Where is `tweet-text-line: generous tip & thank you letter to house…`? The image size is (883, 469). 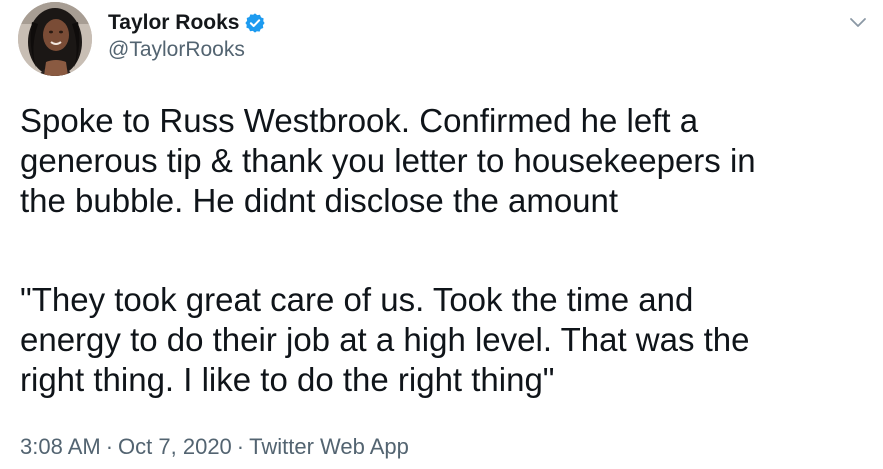
tweet-text-line: generous tip & thank you letter to house… is located at coordinates (388, 160).